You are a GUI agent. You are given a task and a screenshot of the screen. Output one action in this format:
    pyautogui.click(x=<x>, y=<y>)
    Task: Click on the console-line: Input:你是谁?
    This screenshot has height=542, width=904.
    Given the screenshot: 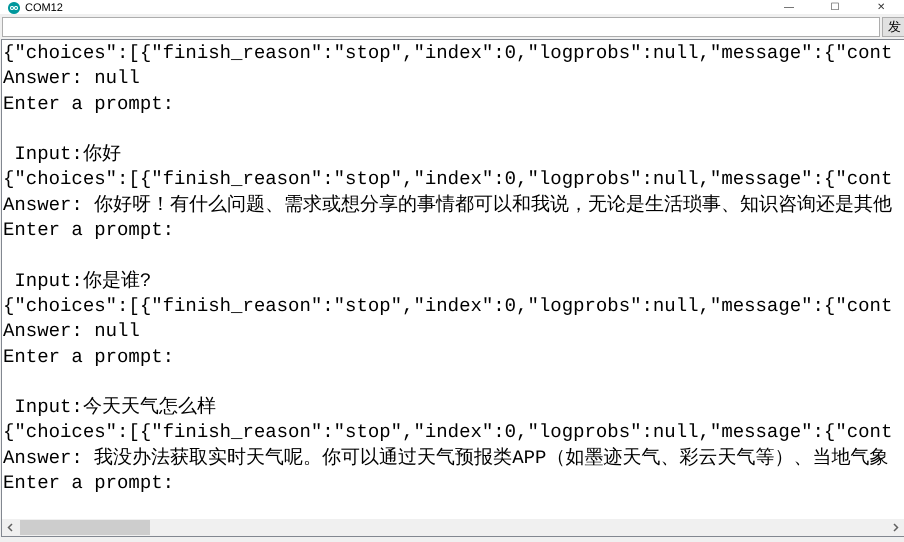 What is the action you would take?
    pyautogui.click(x=82, y=281)
    